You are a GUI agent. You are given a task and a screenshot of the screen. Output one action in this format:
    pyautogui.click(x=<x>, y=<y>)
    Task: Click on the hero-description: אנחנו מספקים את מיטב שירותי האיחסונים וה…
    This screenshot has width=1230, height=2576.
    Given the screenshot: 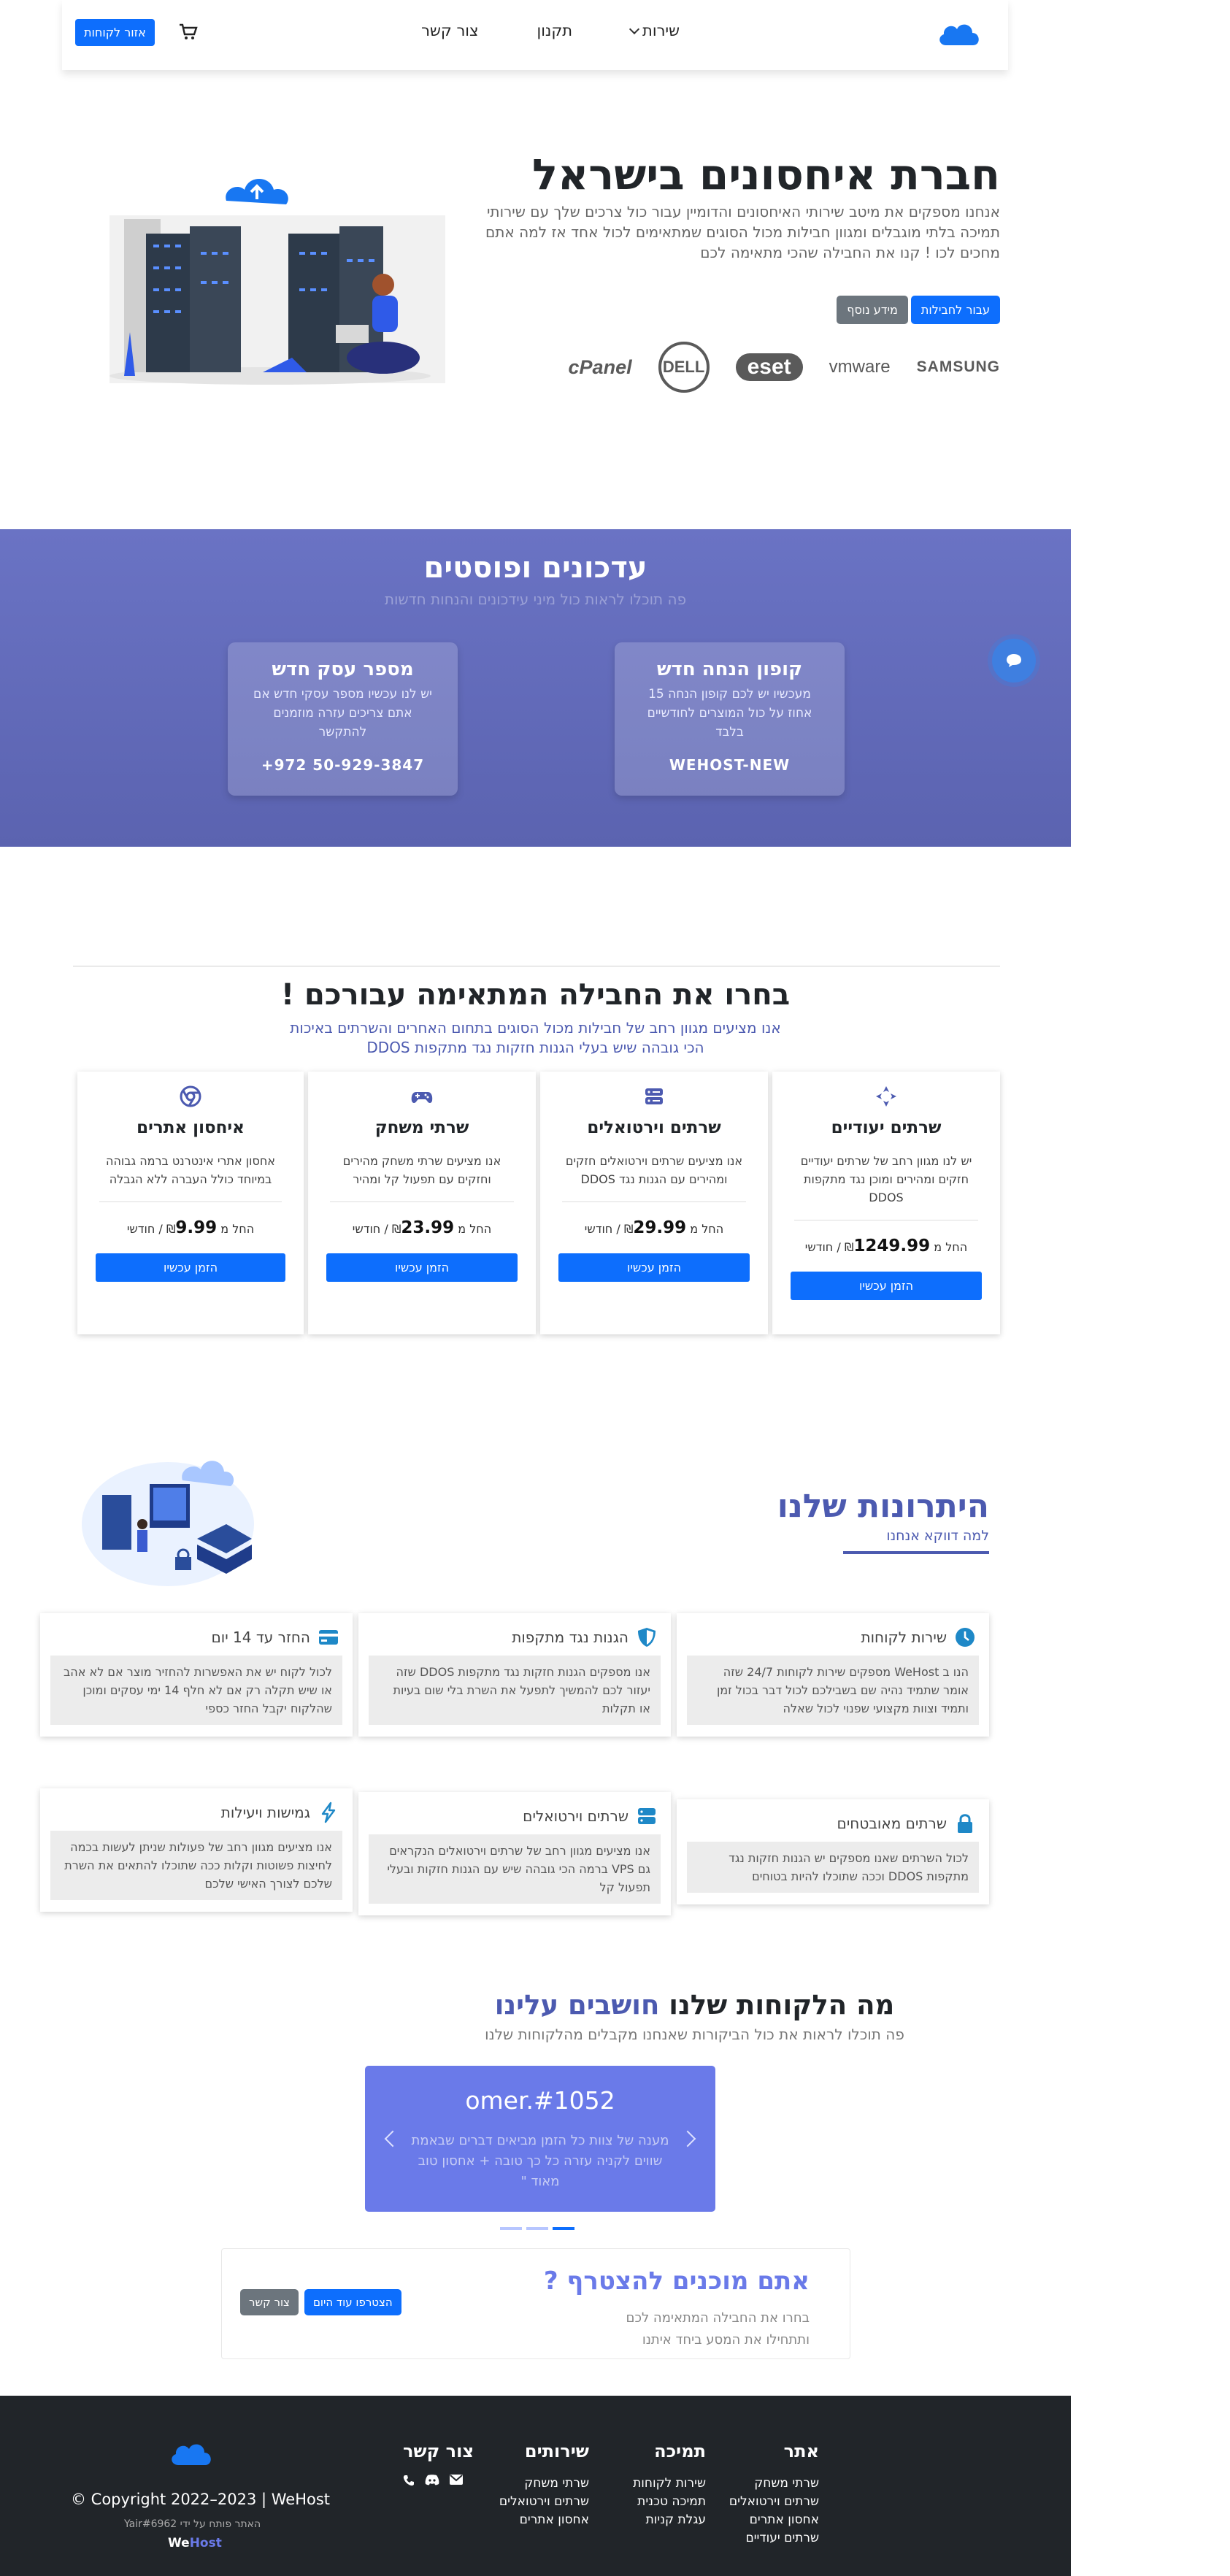 What is the action you would take?
    pyautogui.click(x=742, y=232)
    